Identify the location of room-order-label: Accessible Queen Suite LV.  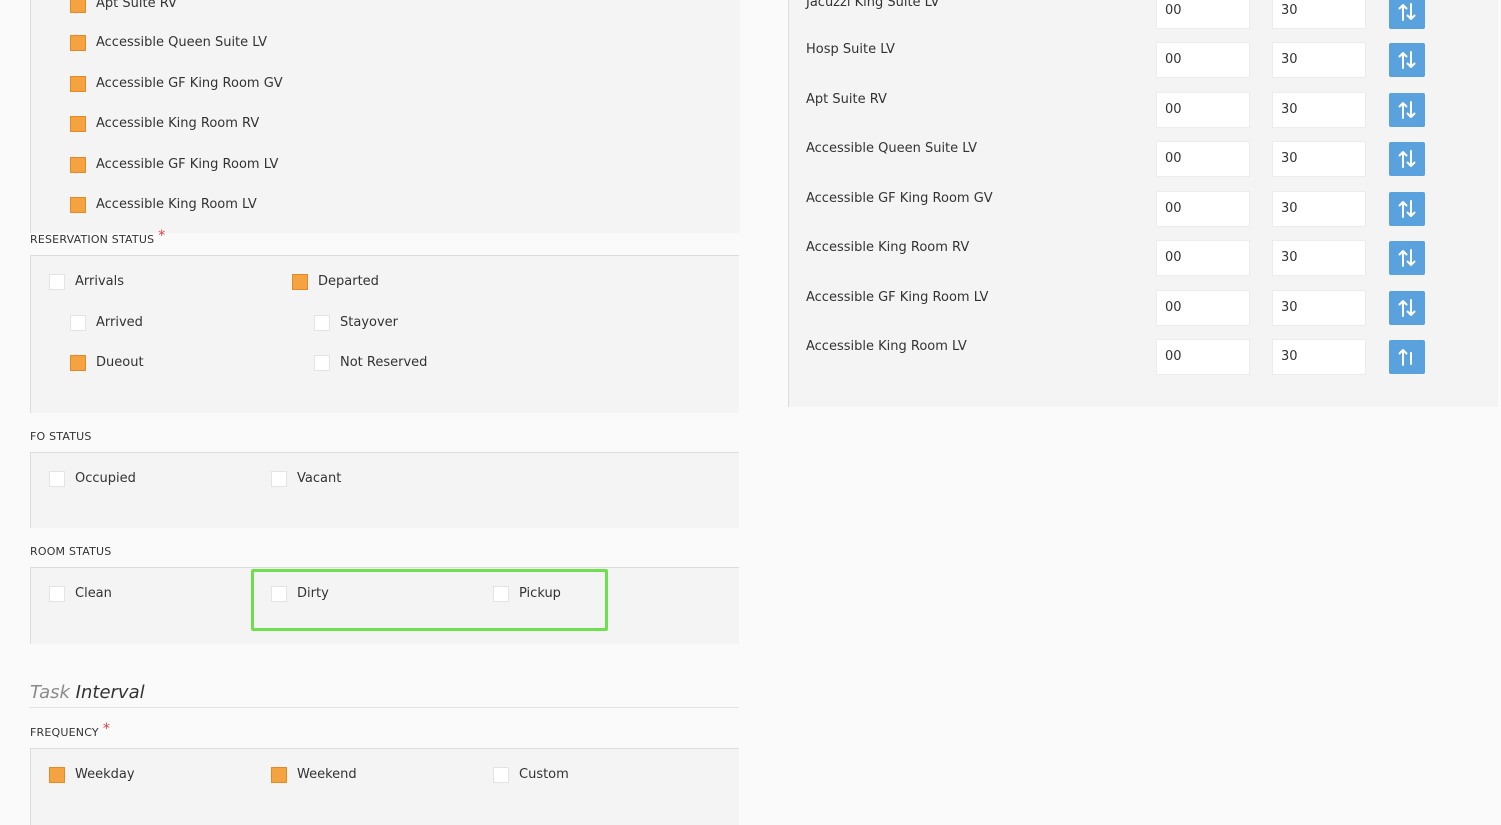
(891, 148).